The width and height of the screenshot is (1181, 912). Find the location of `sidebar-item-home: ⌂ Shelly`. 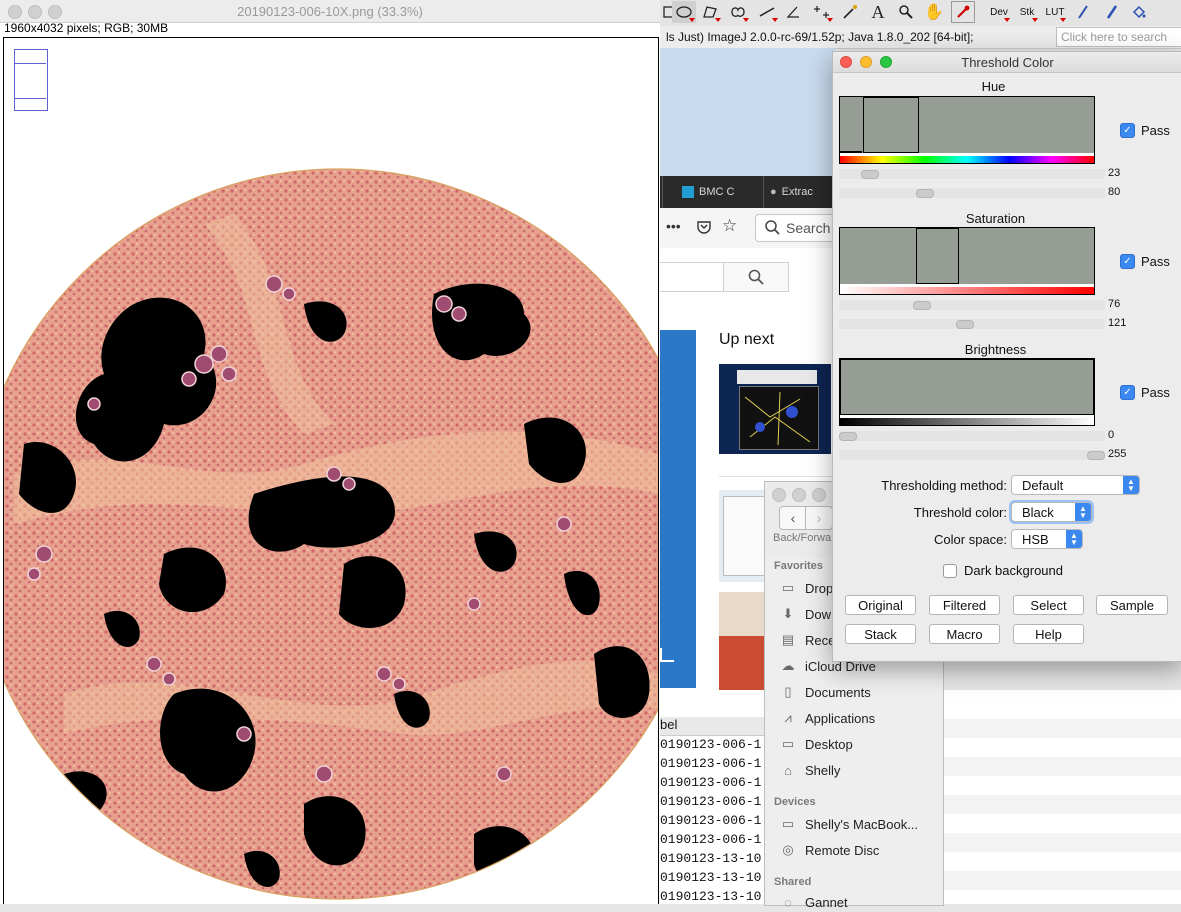

sidebar-item-home: ⌂ Shelly is located at coordinates (809, 770).